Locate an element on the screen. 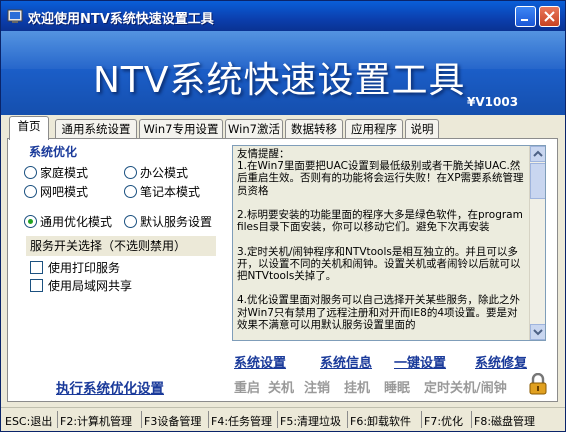  tab-bar: 首页 通用系统设置 Win7专用设置 Win7激活 数据转移 应用程序 说明 is located at coordinates (283, 127).